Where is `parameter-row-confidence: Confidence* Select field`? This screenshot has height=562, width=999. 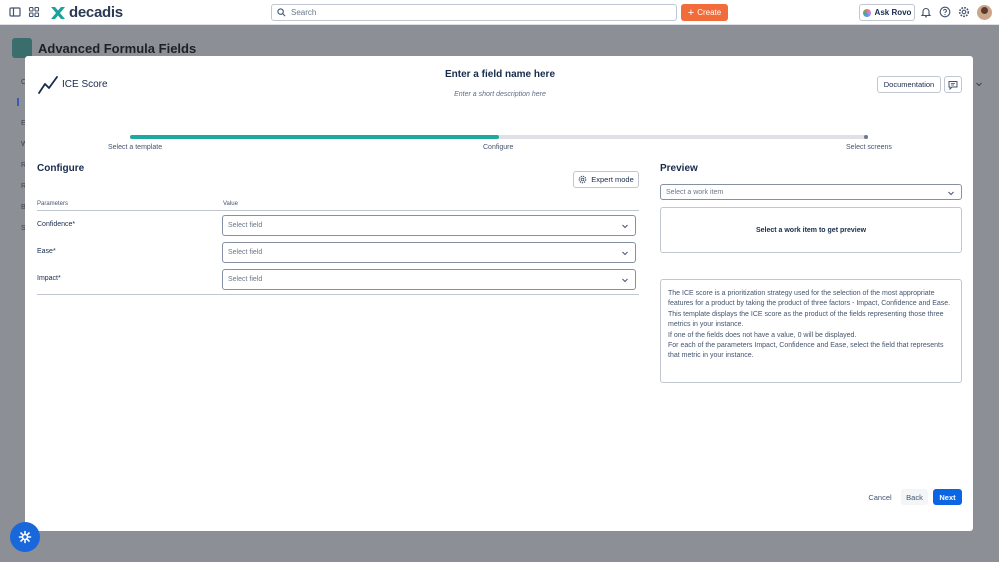
parameter-row-confidence: Confidence* Select field is located at coordinates (338, 225).